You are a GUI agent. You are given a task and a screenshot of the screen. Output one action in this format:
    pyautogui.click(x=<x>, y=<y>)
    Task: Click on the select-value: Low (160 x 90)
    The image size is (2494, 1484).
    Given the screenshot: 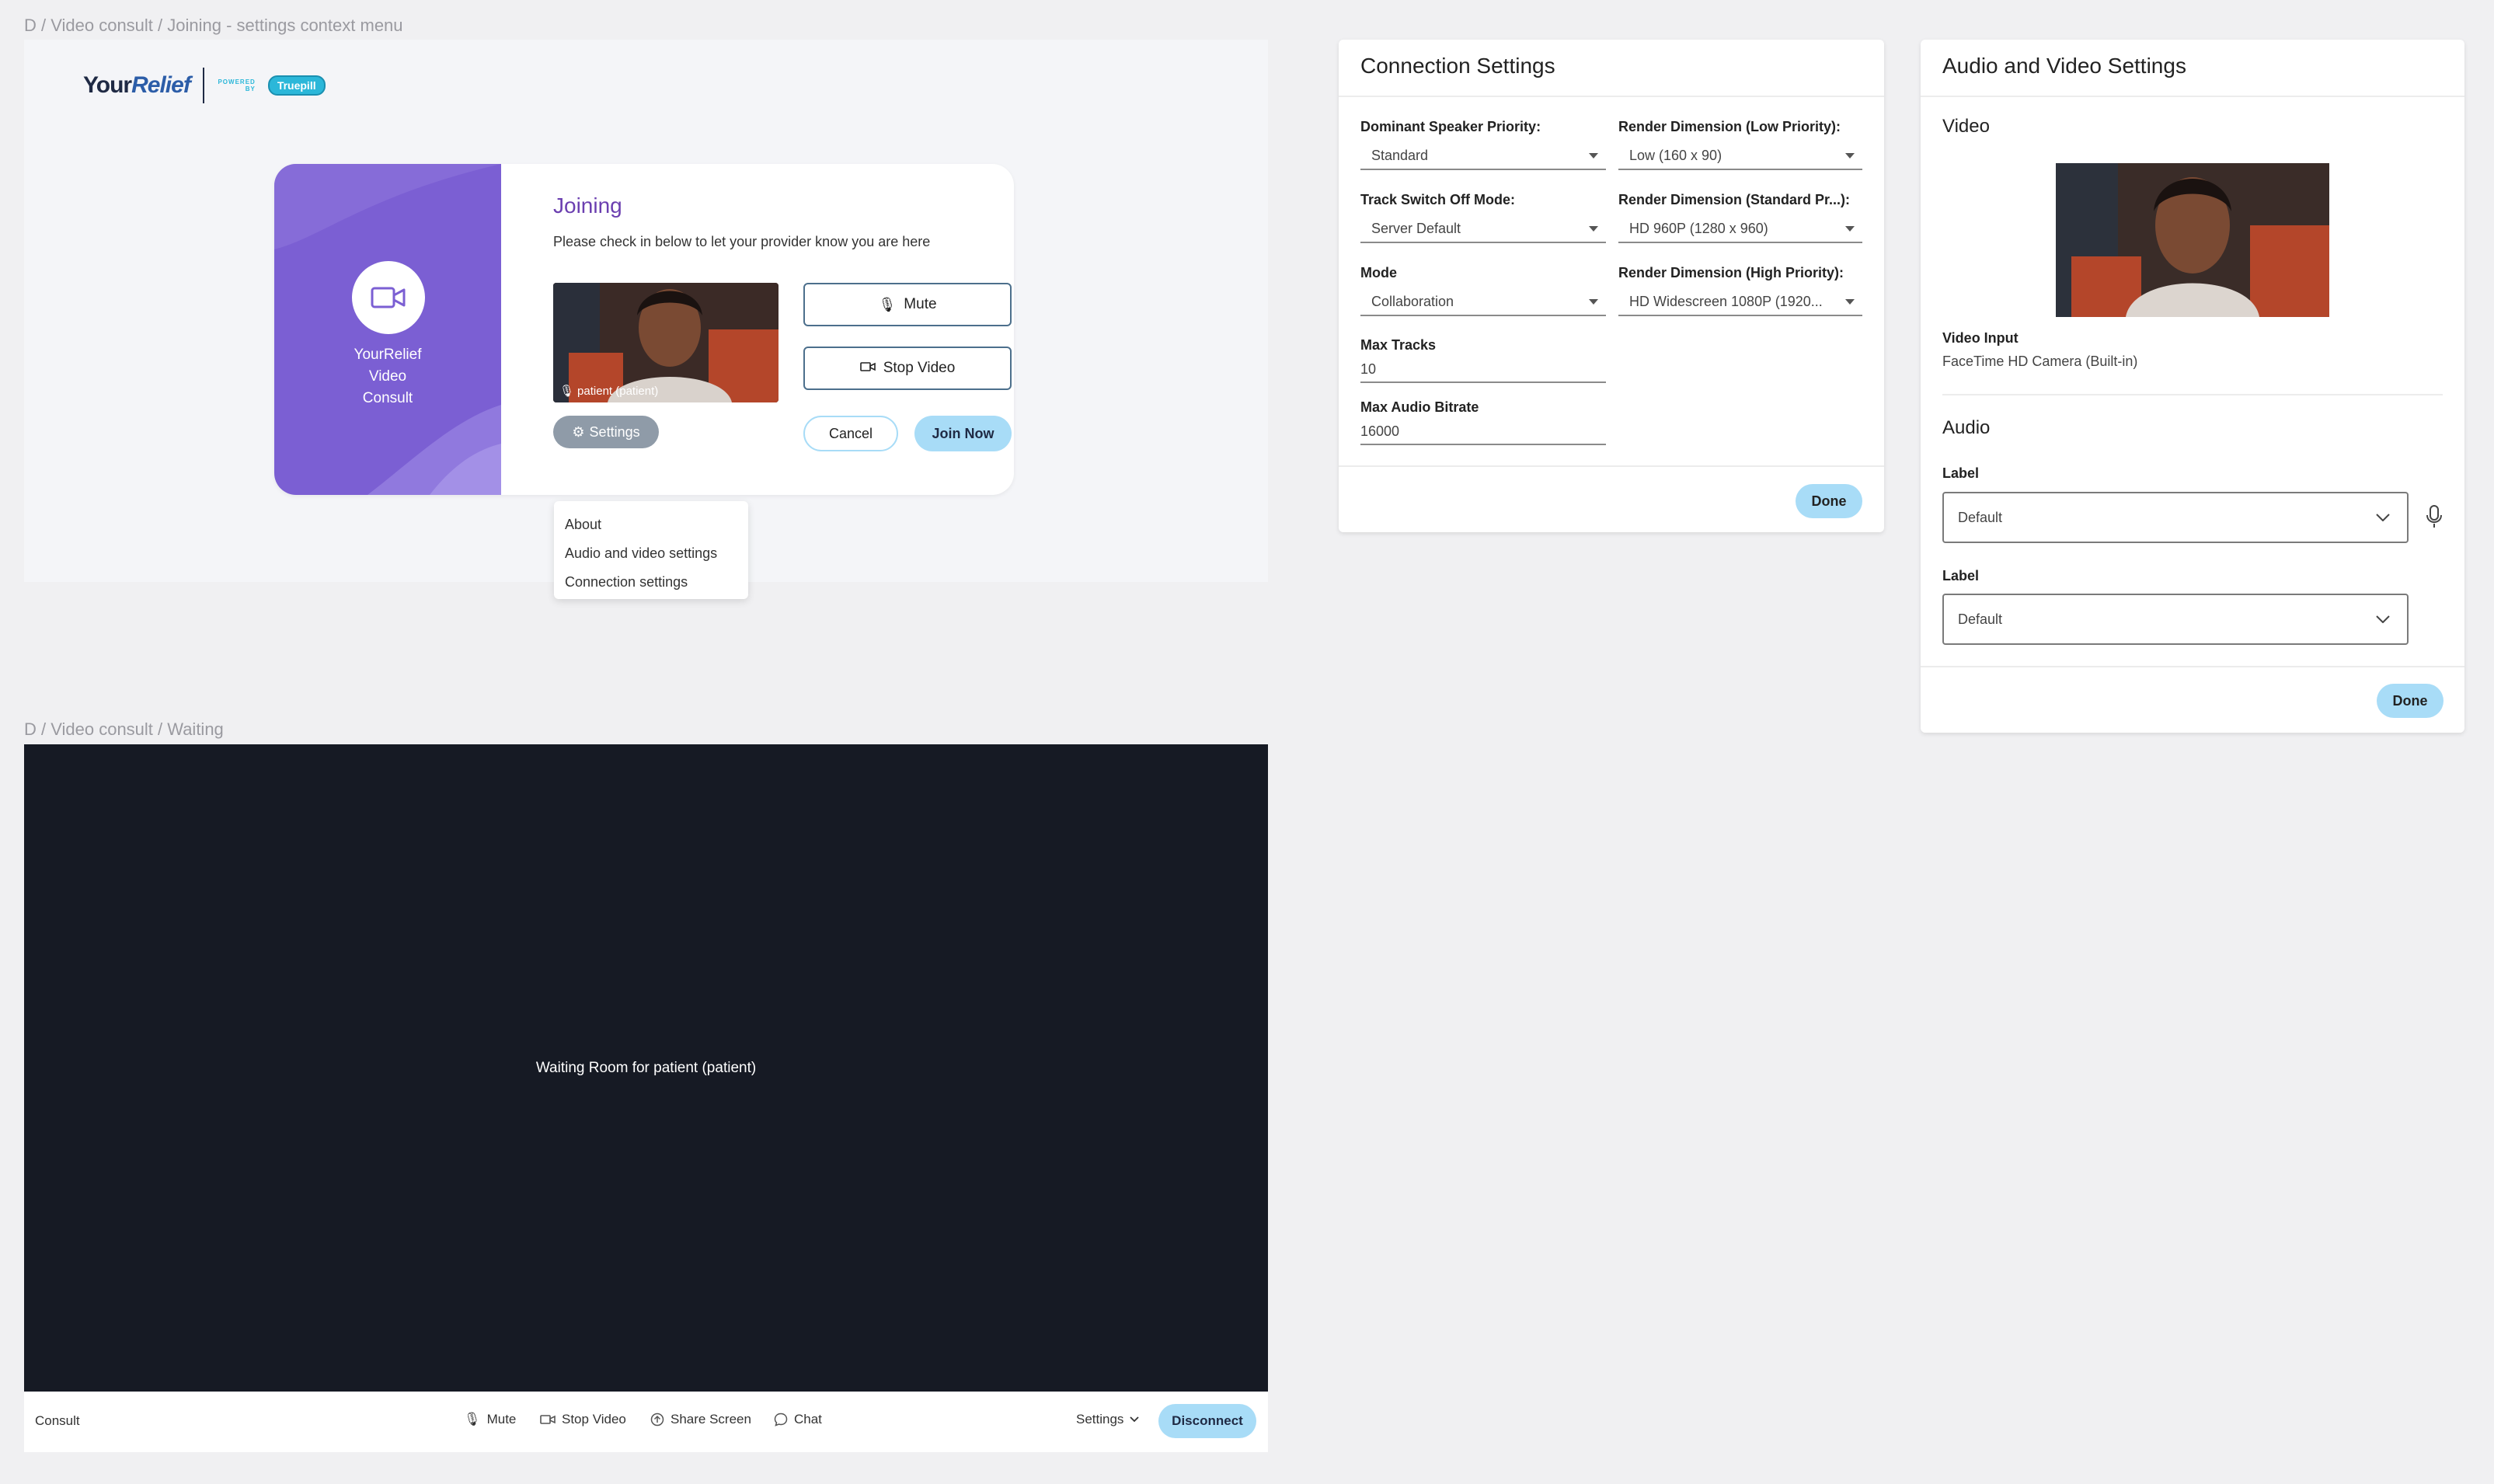 What is the action you would take?
    pyautogui.click(x=1675, y=155)
    